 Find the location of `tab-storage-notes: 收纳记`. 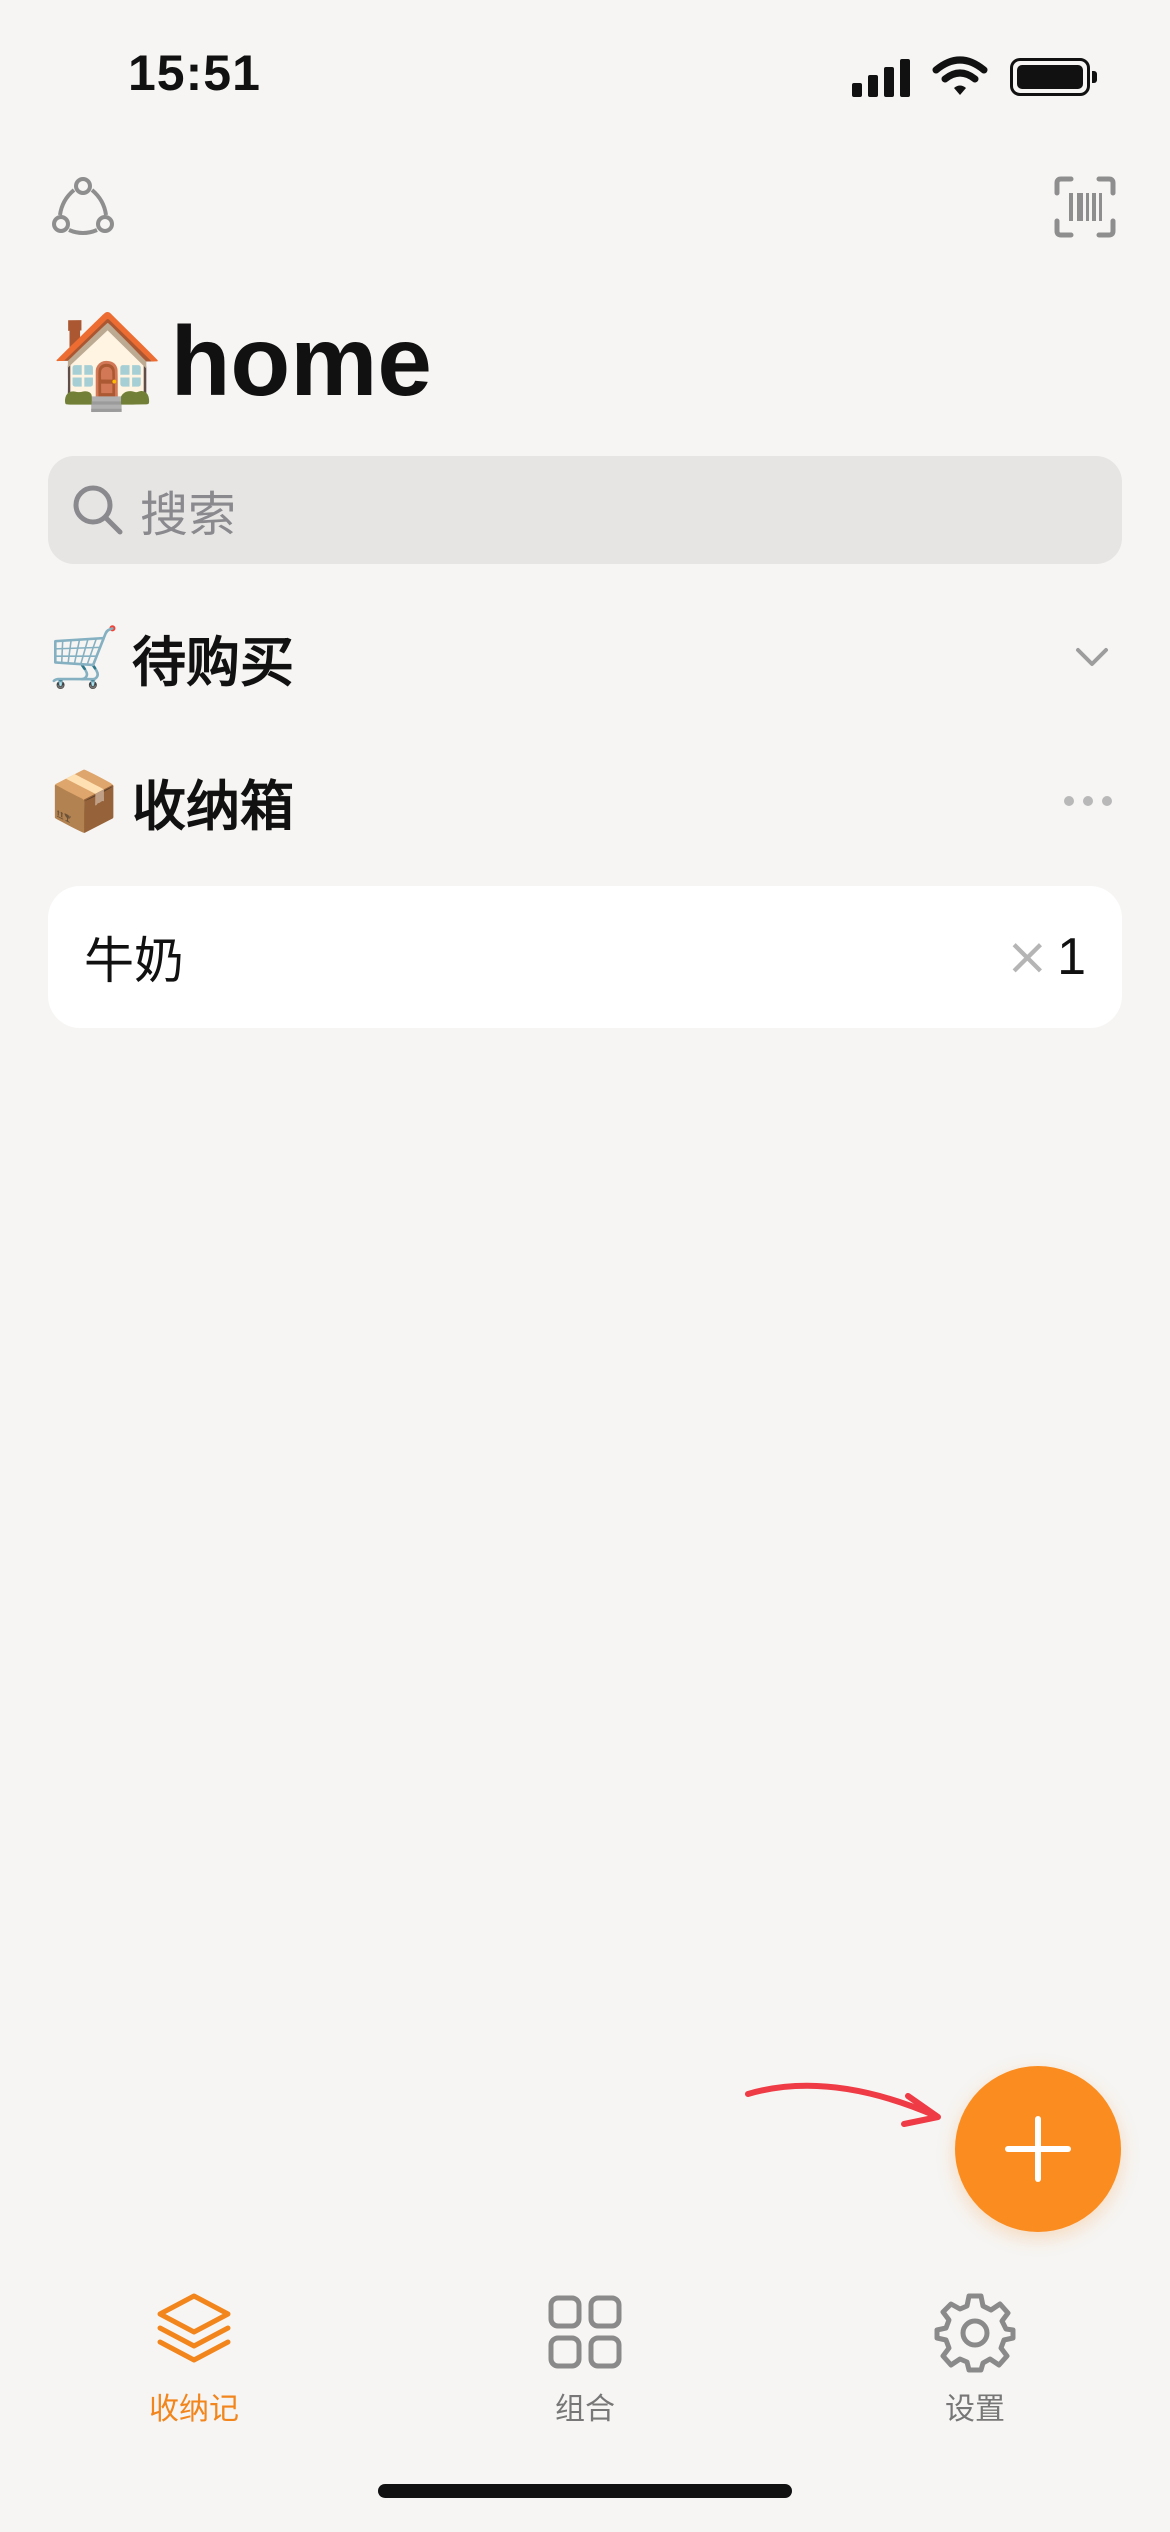

tab-storage-notes: 收纳记 is located at coordinates (194, 2359).